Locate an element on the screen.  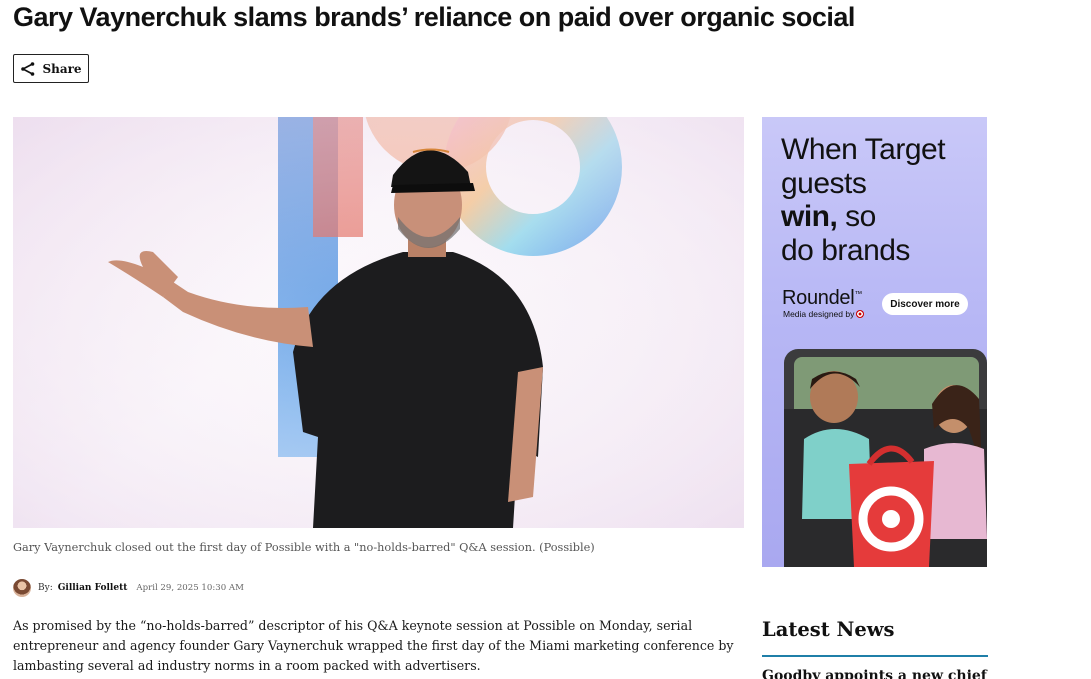
ad-line-2: guests is located at coordinates (824, 183).